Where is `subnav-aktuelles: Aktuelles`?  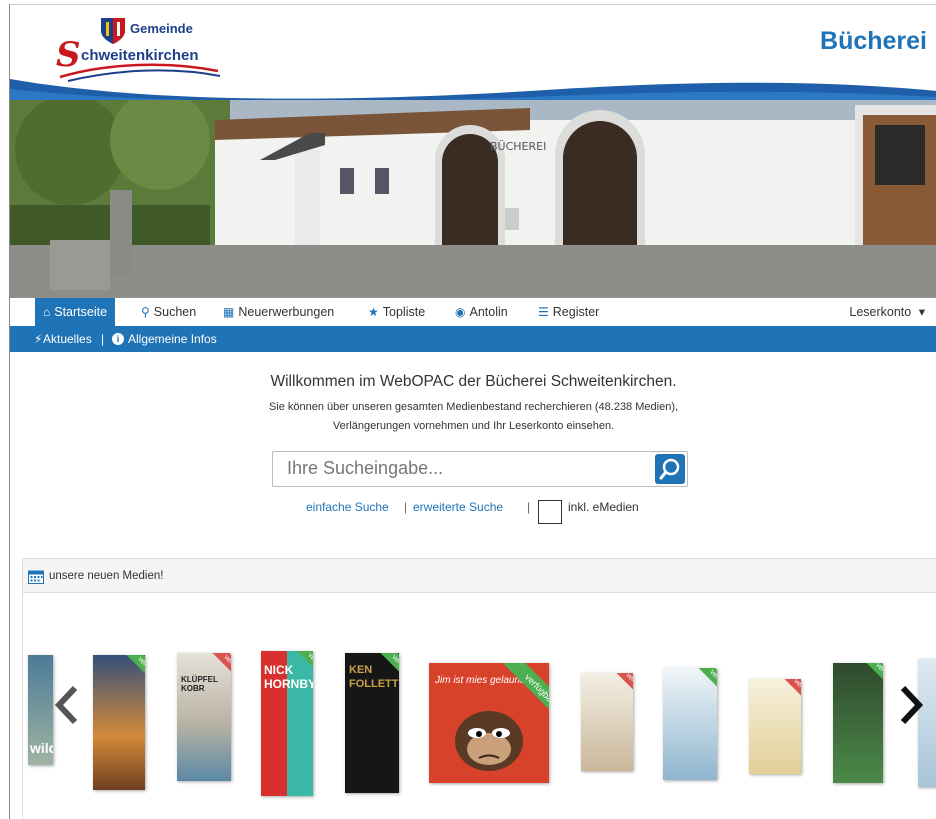 subnav-aktuelles: Aktuelles is located at coordinates (67, 339).